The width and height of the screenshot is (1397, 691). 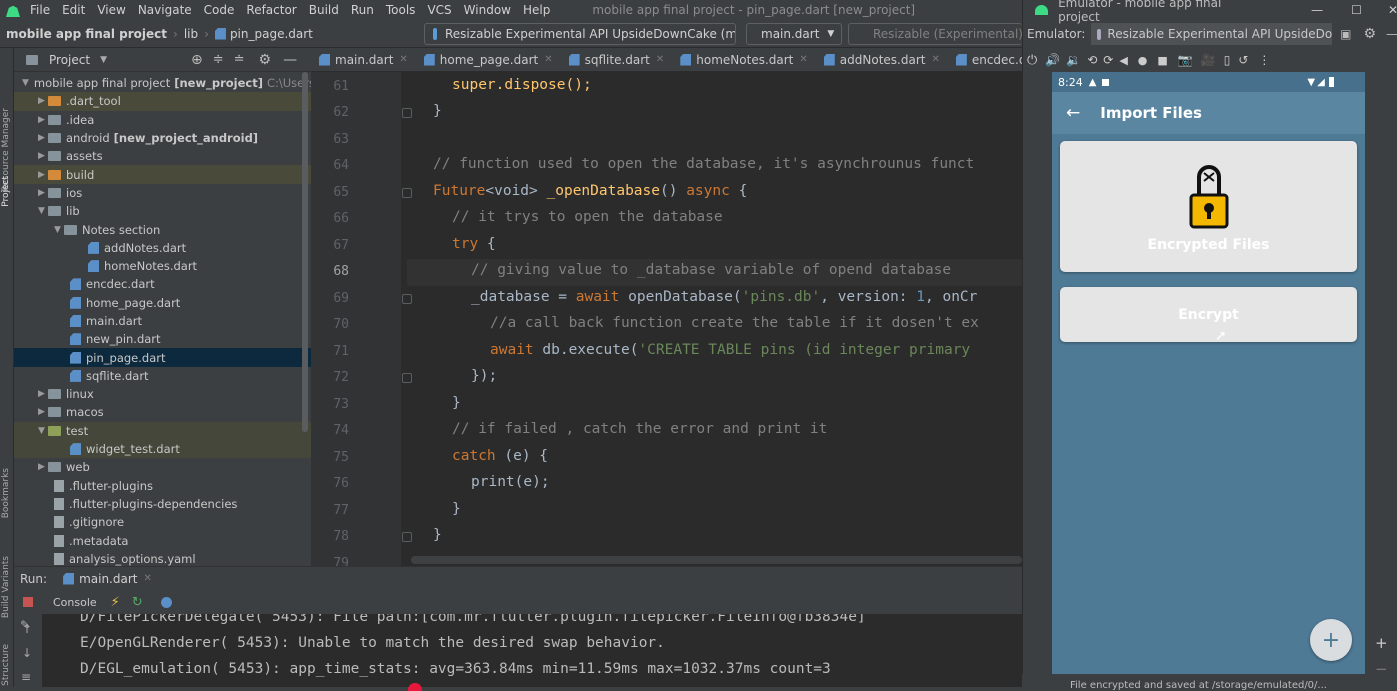 What do you see at coordinates (716, 560) in the screenshot?
I see `editor-horizontal-scrollbar` at bounding box center [716, 560].